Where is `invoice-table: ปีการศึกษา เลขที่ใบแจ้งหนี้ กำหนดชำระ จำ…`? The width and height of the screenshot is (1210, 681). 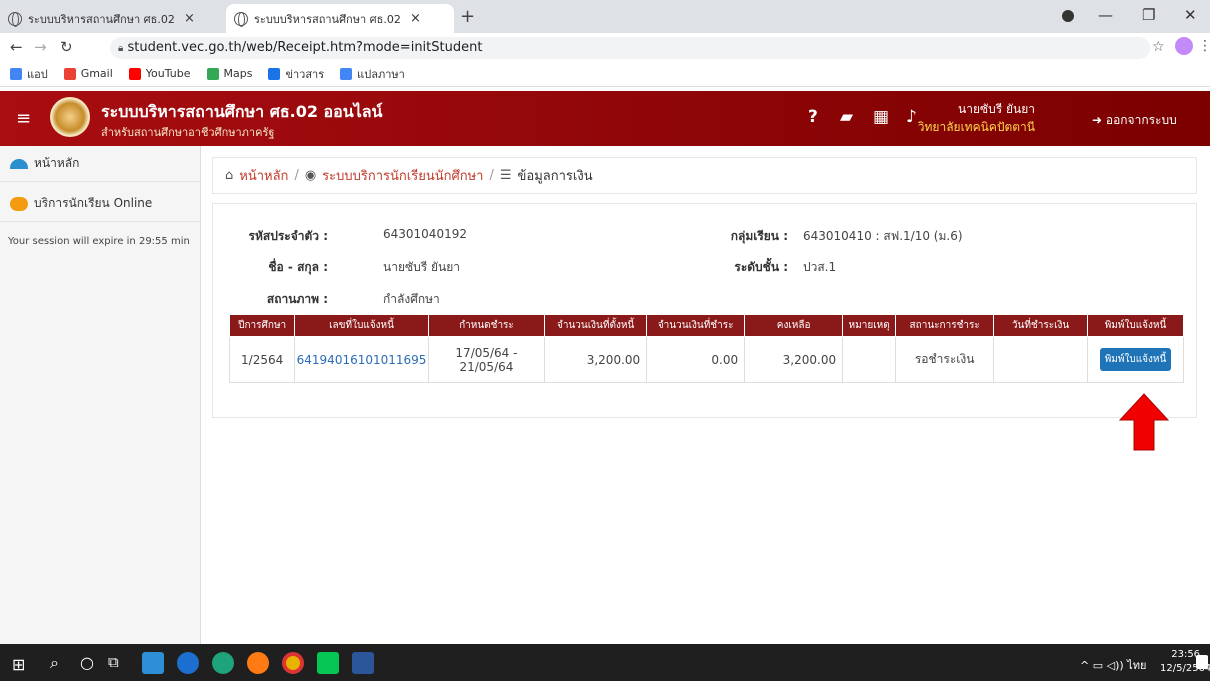 invoice-table: ปีการศึกษา เลขที่ใบแจ้งหนี้ กำหนดชำระ จำ… is located at coordinates (706, 348).